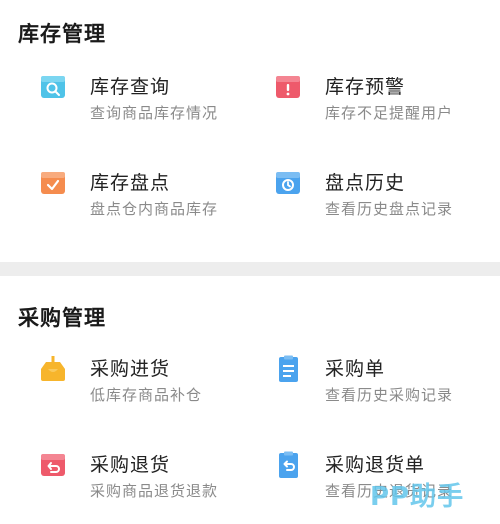 This screenshot has width=500, height=524. Describe the element at coordinates (130, 465) in the screenshot. I see `item-title: 采购退货` at that location.